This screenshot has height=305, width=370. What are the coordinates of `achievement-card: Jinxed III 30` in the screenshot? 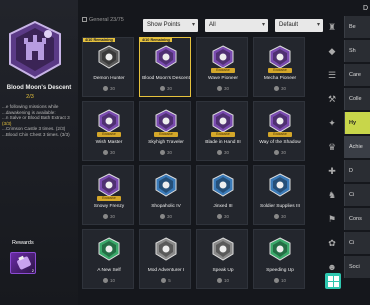 It's located at (222, 195).